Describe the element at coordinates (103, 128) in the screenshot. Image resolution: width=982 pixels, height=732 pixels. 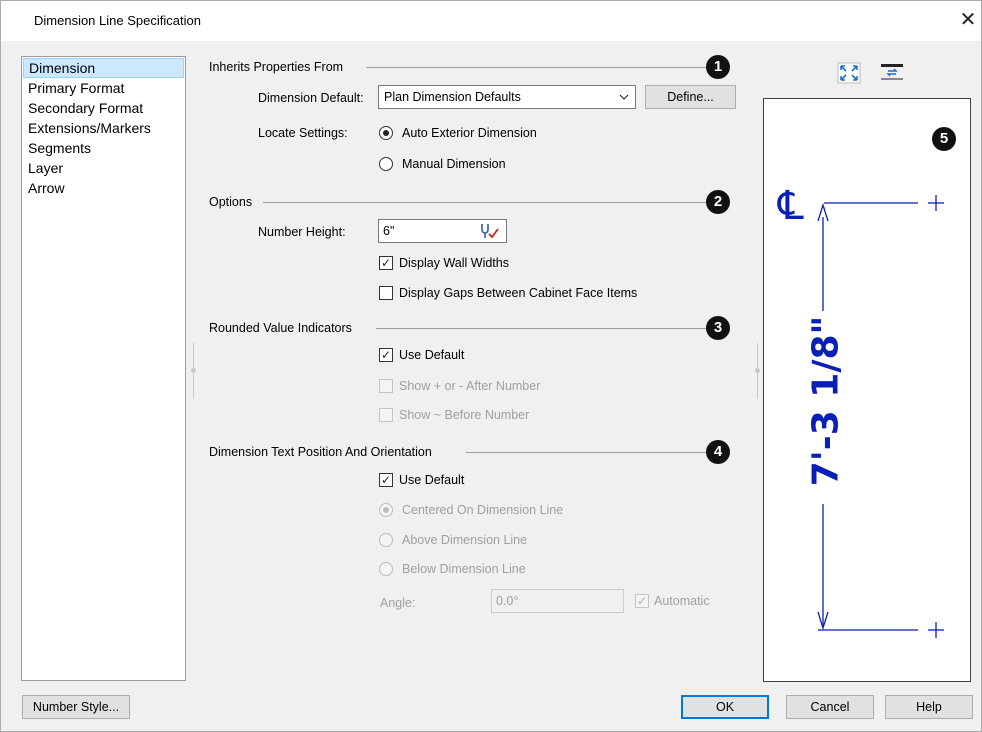
I see `nav-item-extensions-markers: Extensions/Markers` at that location.